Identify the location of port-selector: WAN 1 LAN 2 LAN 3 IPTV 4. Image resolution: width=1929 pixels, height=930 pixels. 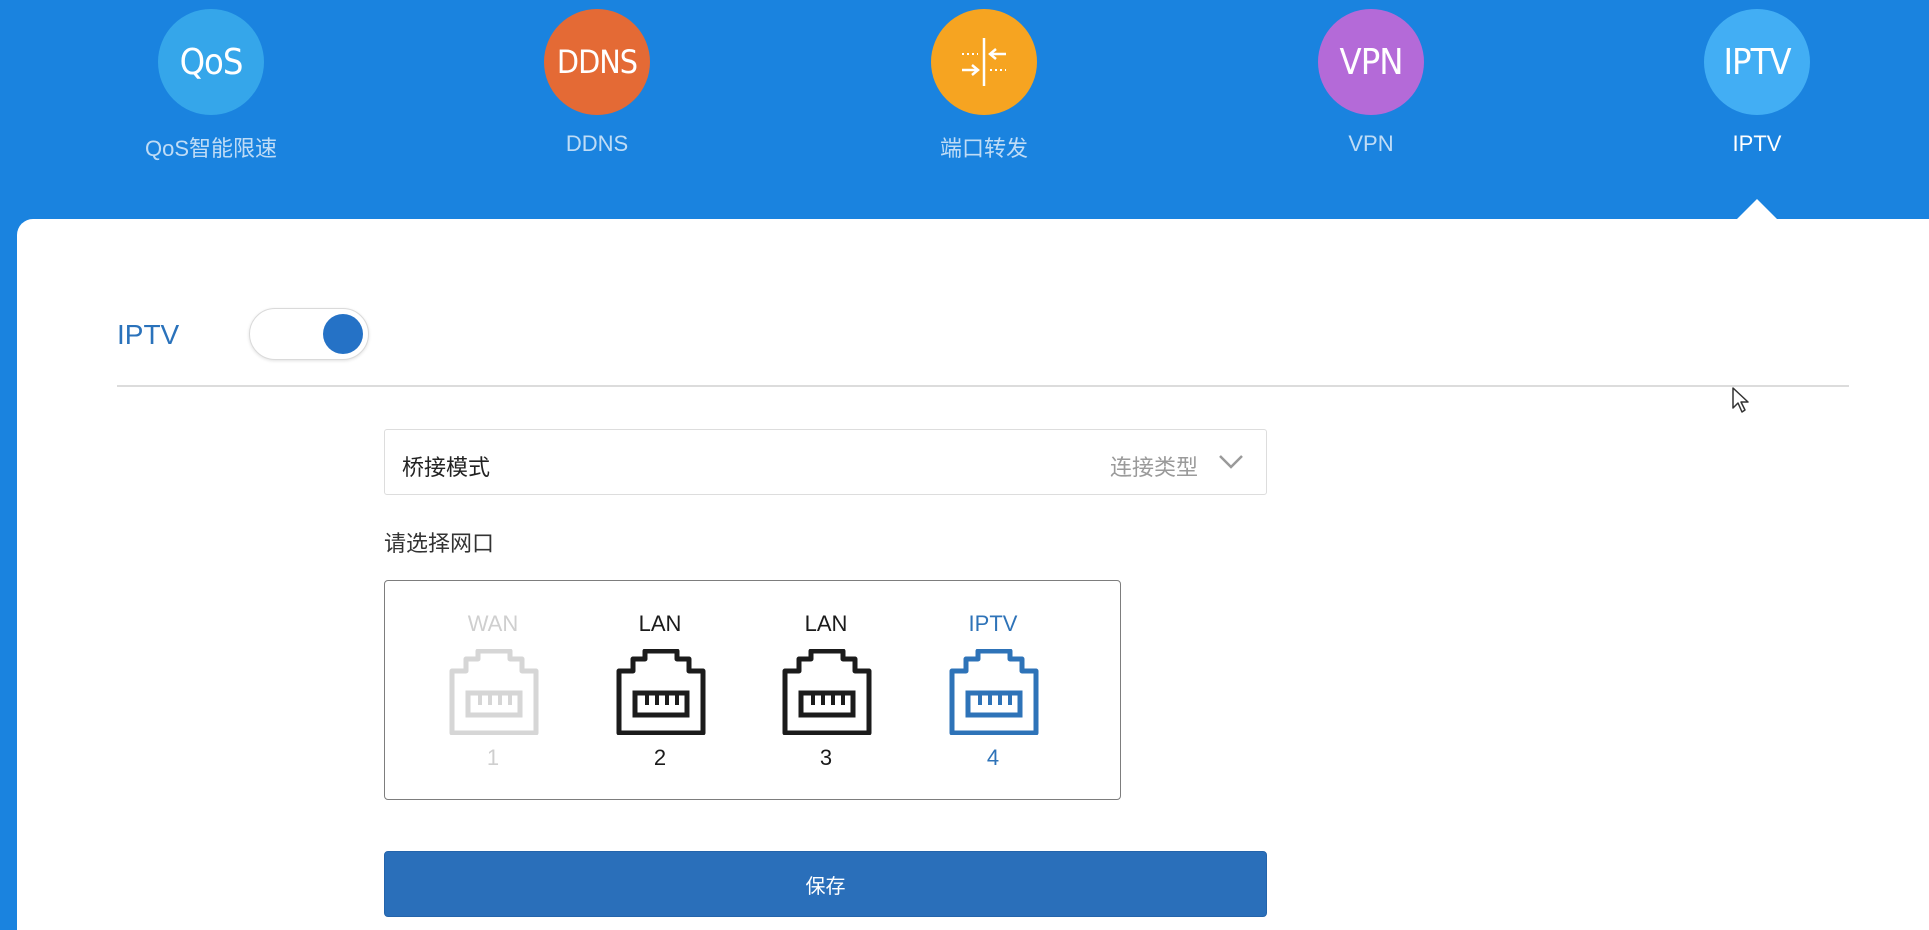
(752, 690).